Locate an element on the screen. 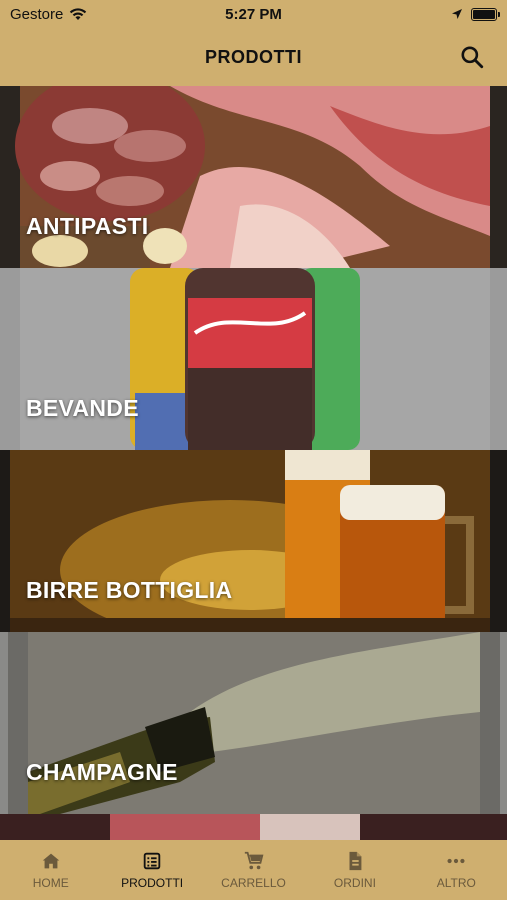  tab-label: ALTRO is located at coordinates (456, 883).